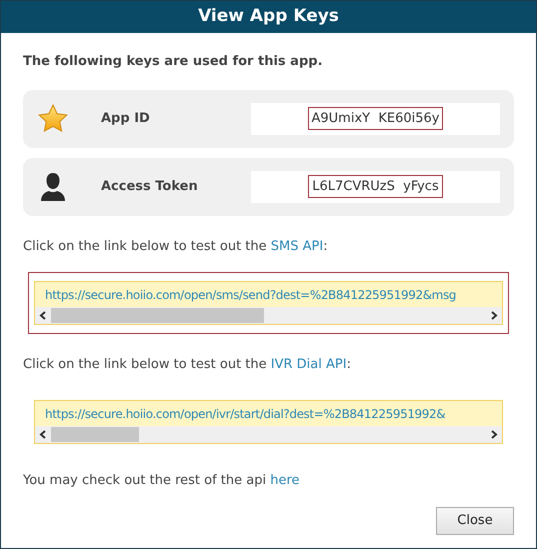 The image size is (537, 549). I want to click on star-icon, so click(53, 118).